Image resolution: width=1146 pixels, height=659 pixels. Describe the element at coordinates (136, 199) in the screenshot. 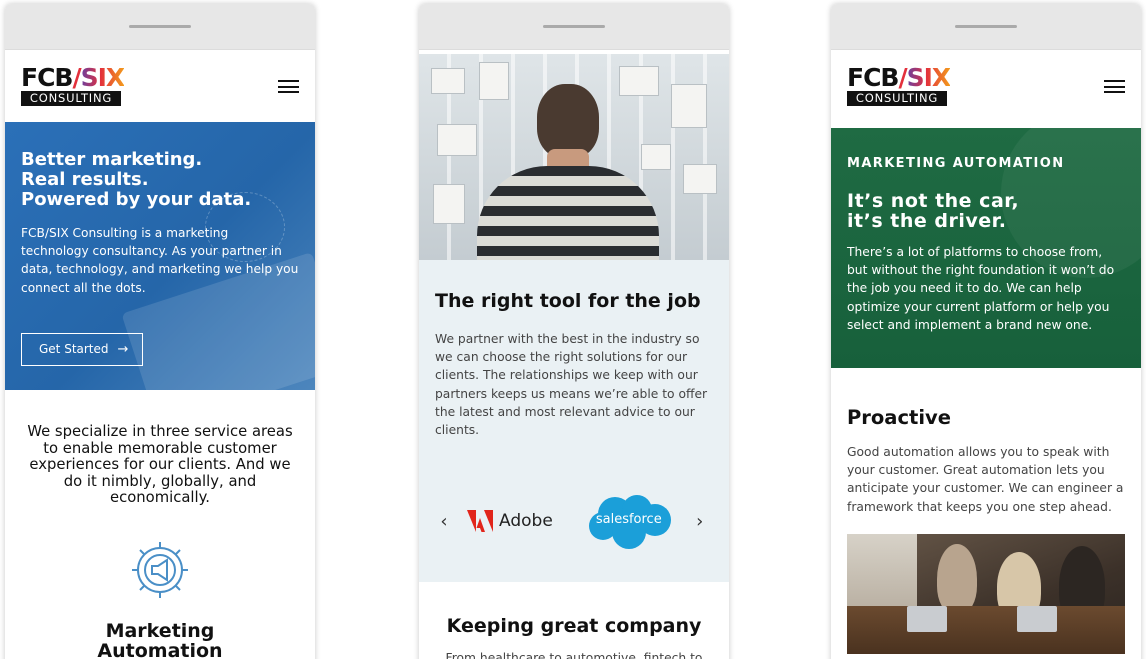

I see `headline-line: Powered by your data.` at that location.